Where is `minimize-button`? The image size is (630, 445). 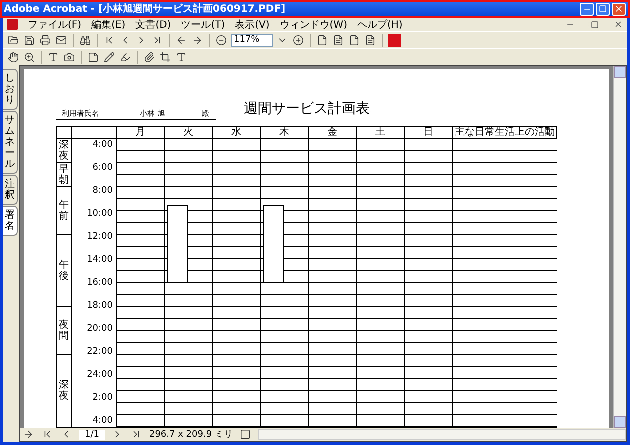 minimize-button is located at coordinates (587, 9).